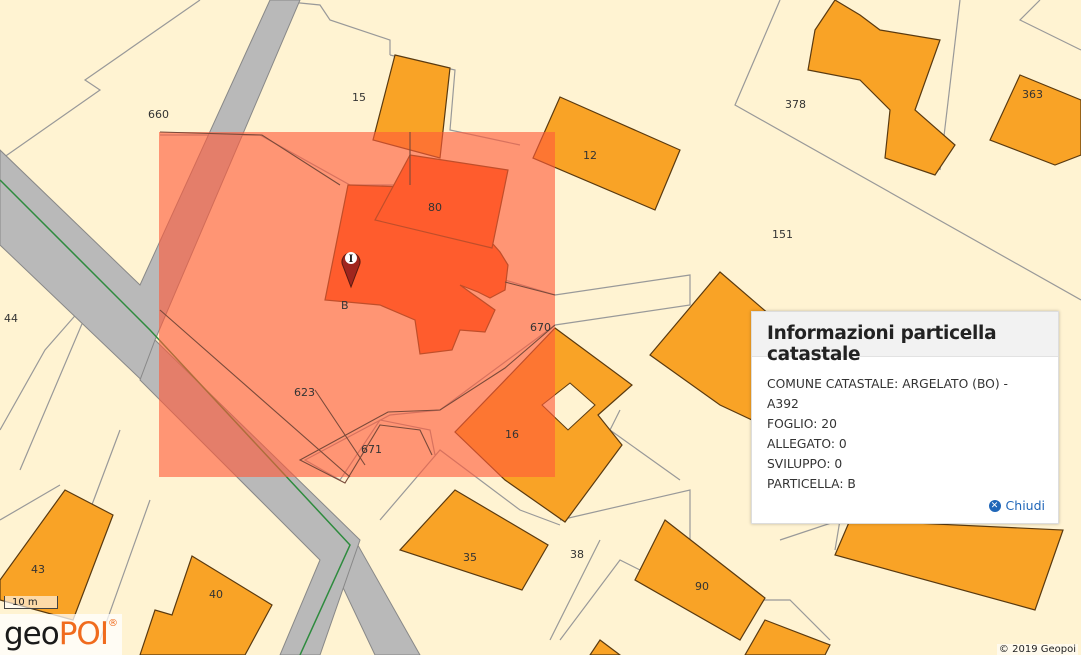  Describe the element at coordinates (61, 634) in the screenshot. I see `geopoi-logo: geoPOI®` at that location.